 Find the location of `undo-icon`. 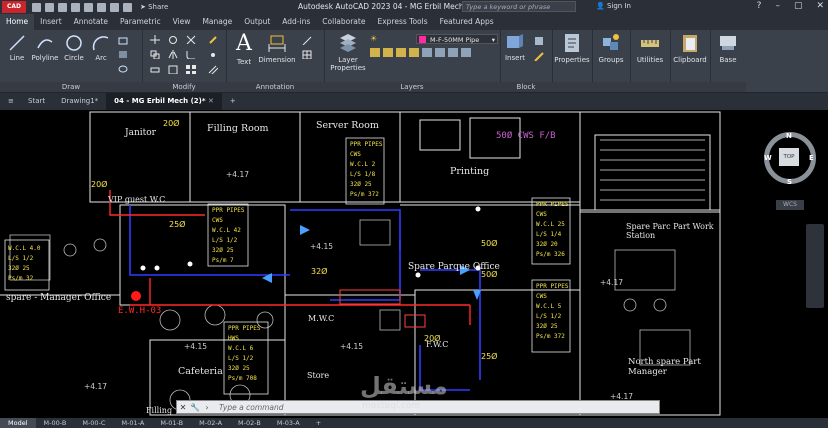

undo-icon is located at coordinates (114, 7).